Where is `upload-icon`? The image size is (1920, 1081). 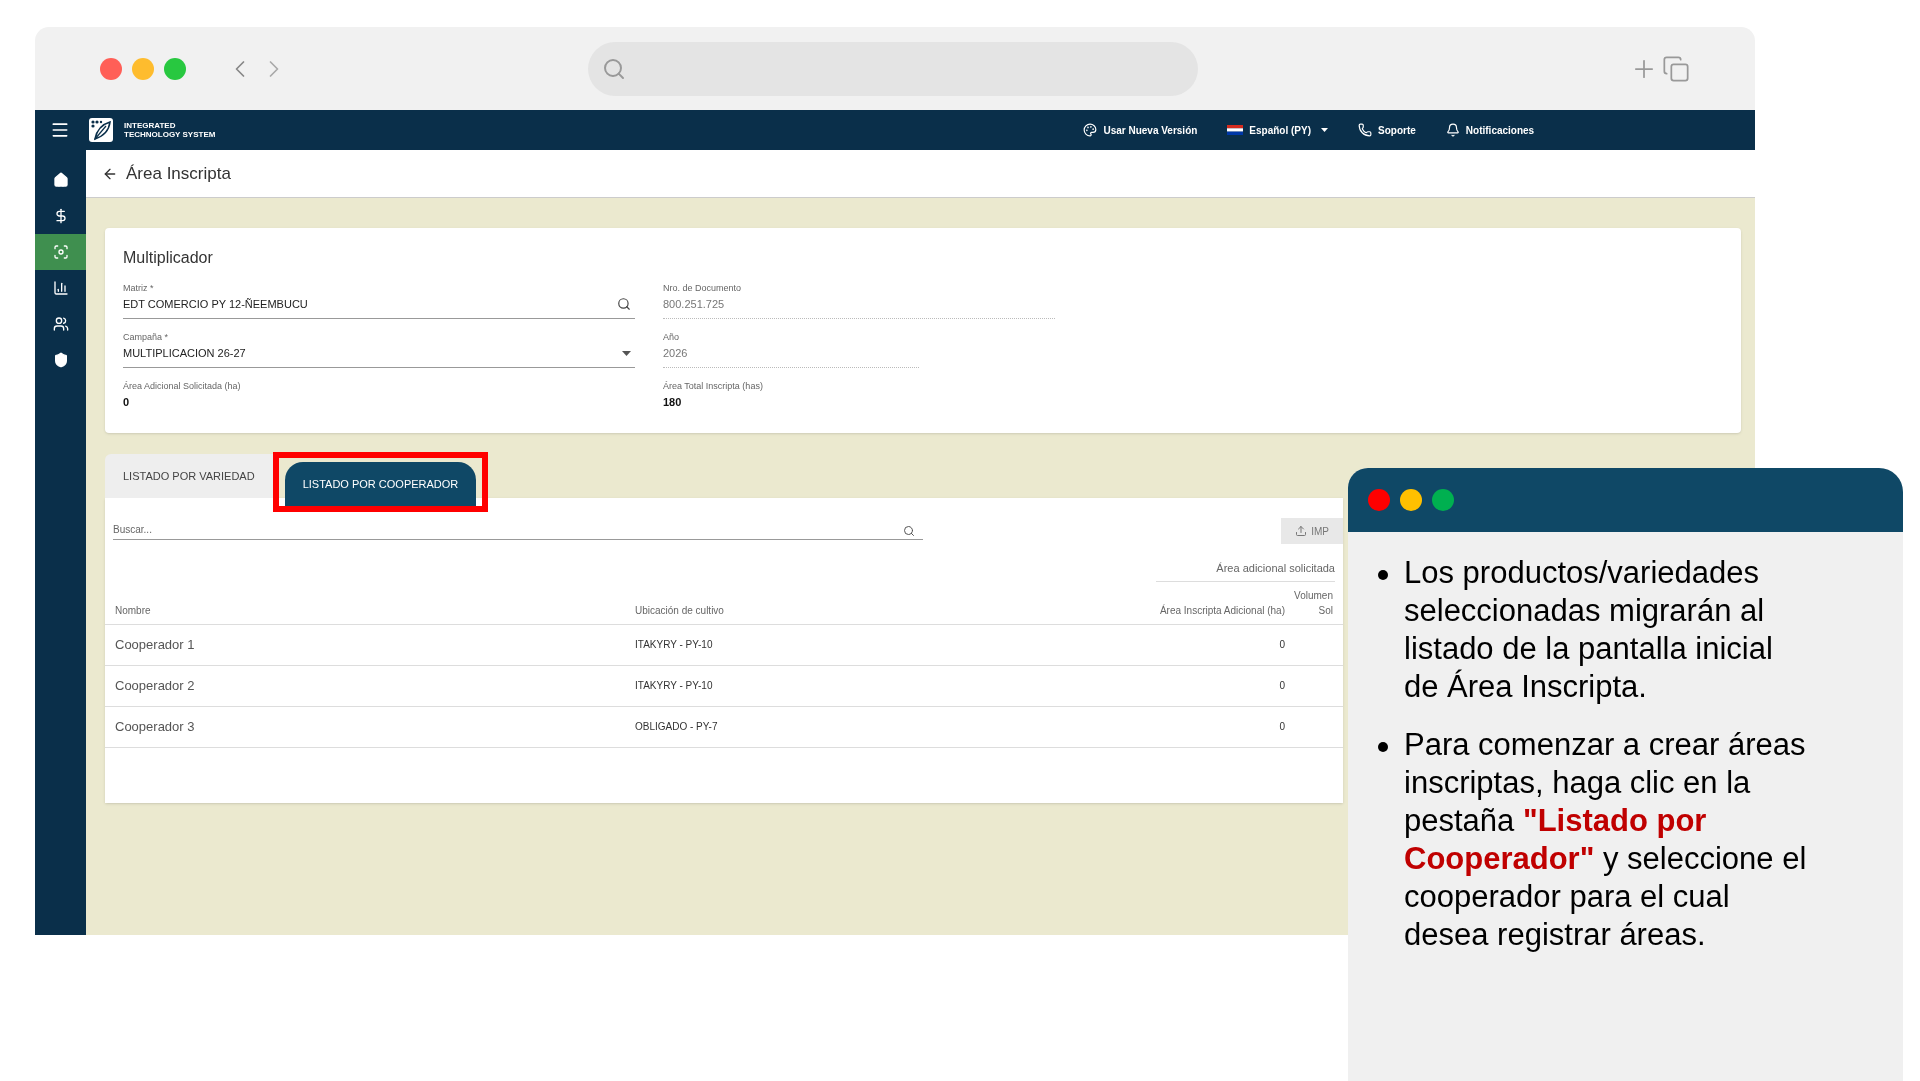 upload-icon is located at coordinates (1301, 531).